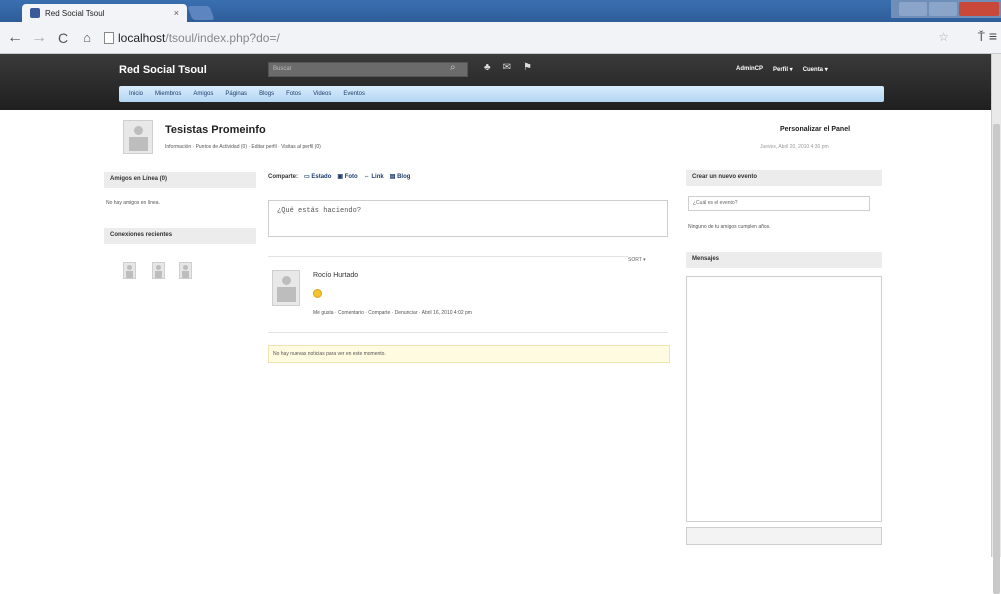  I want to click on nav-inicio: Inicio, so click(136, 94).